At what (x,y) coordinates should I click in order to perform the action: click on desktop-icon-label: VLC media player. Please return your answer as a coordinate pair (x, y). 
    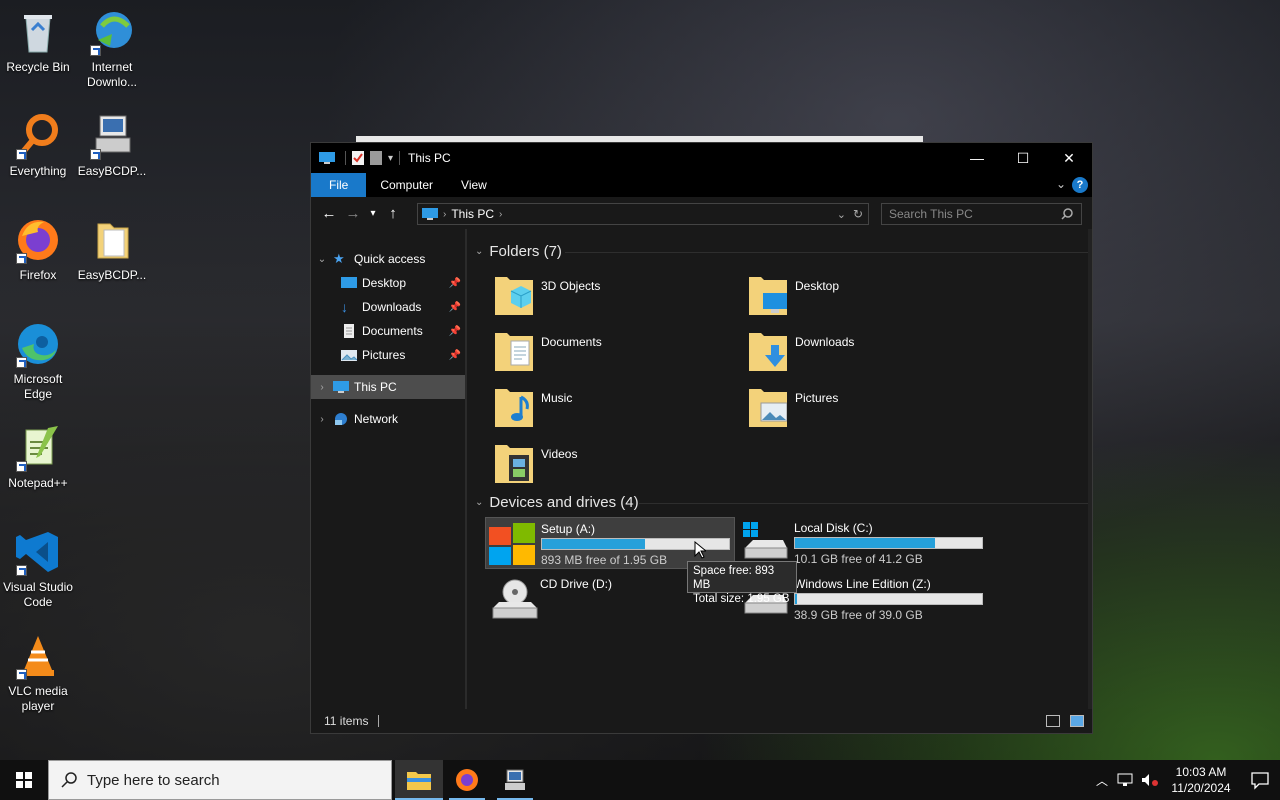
    Looking at the image, I should click on (38, 698).